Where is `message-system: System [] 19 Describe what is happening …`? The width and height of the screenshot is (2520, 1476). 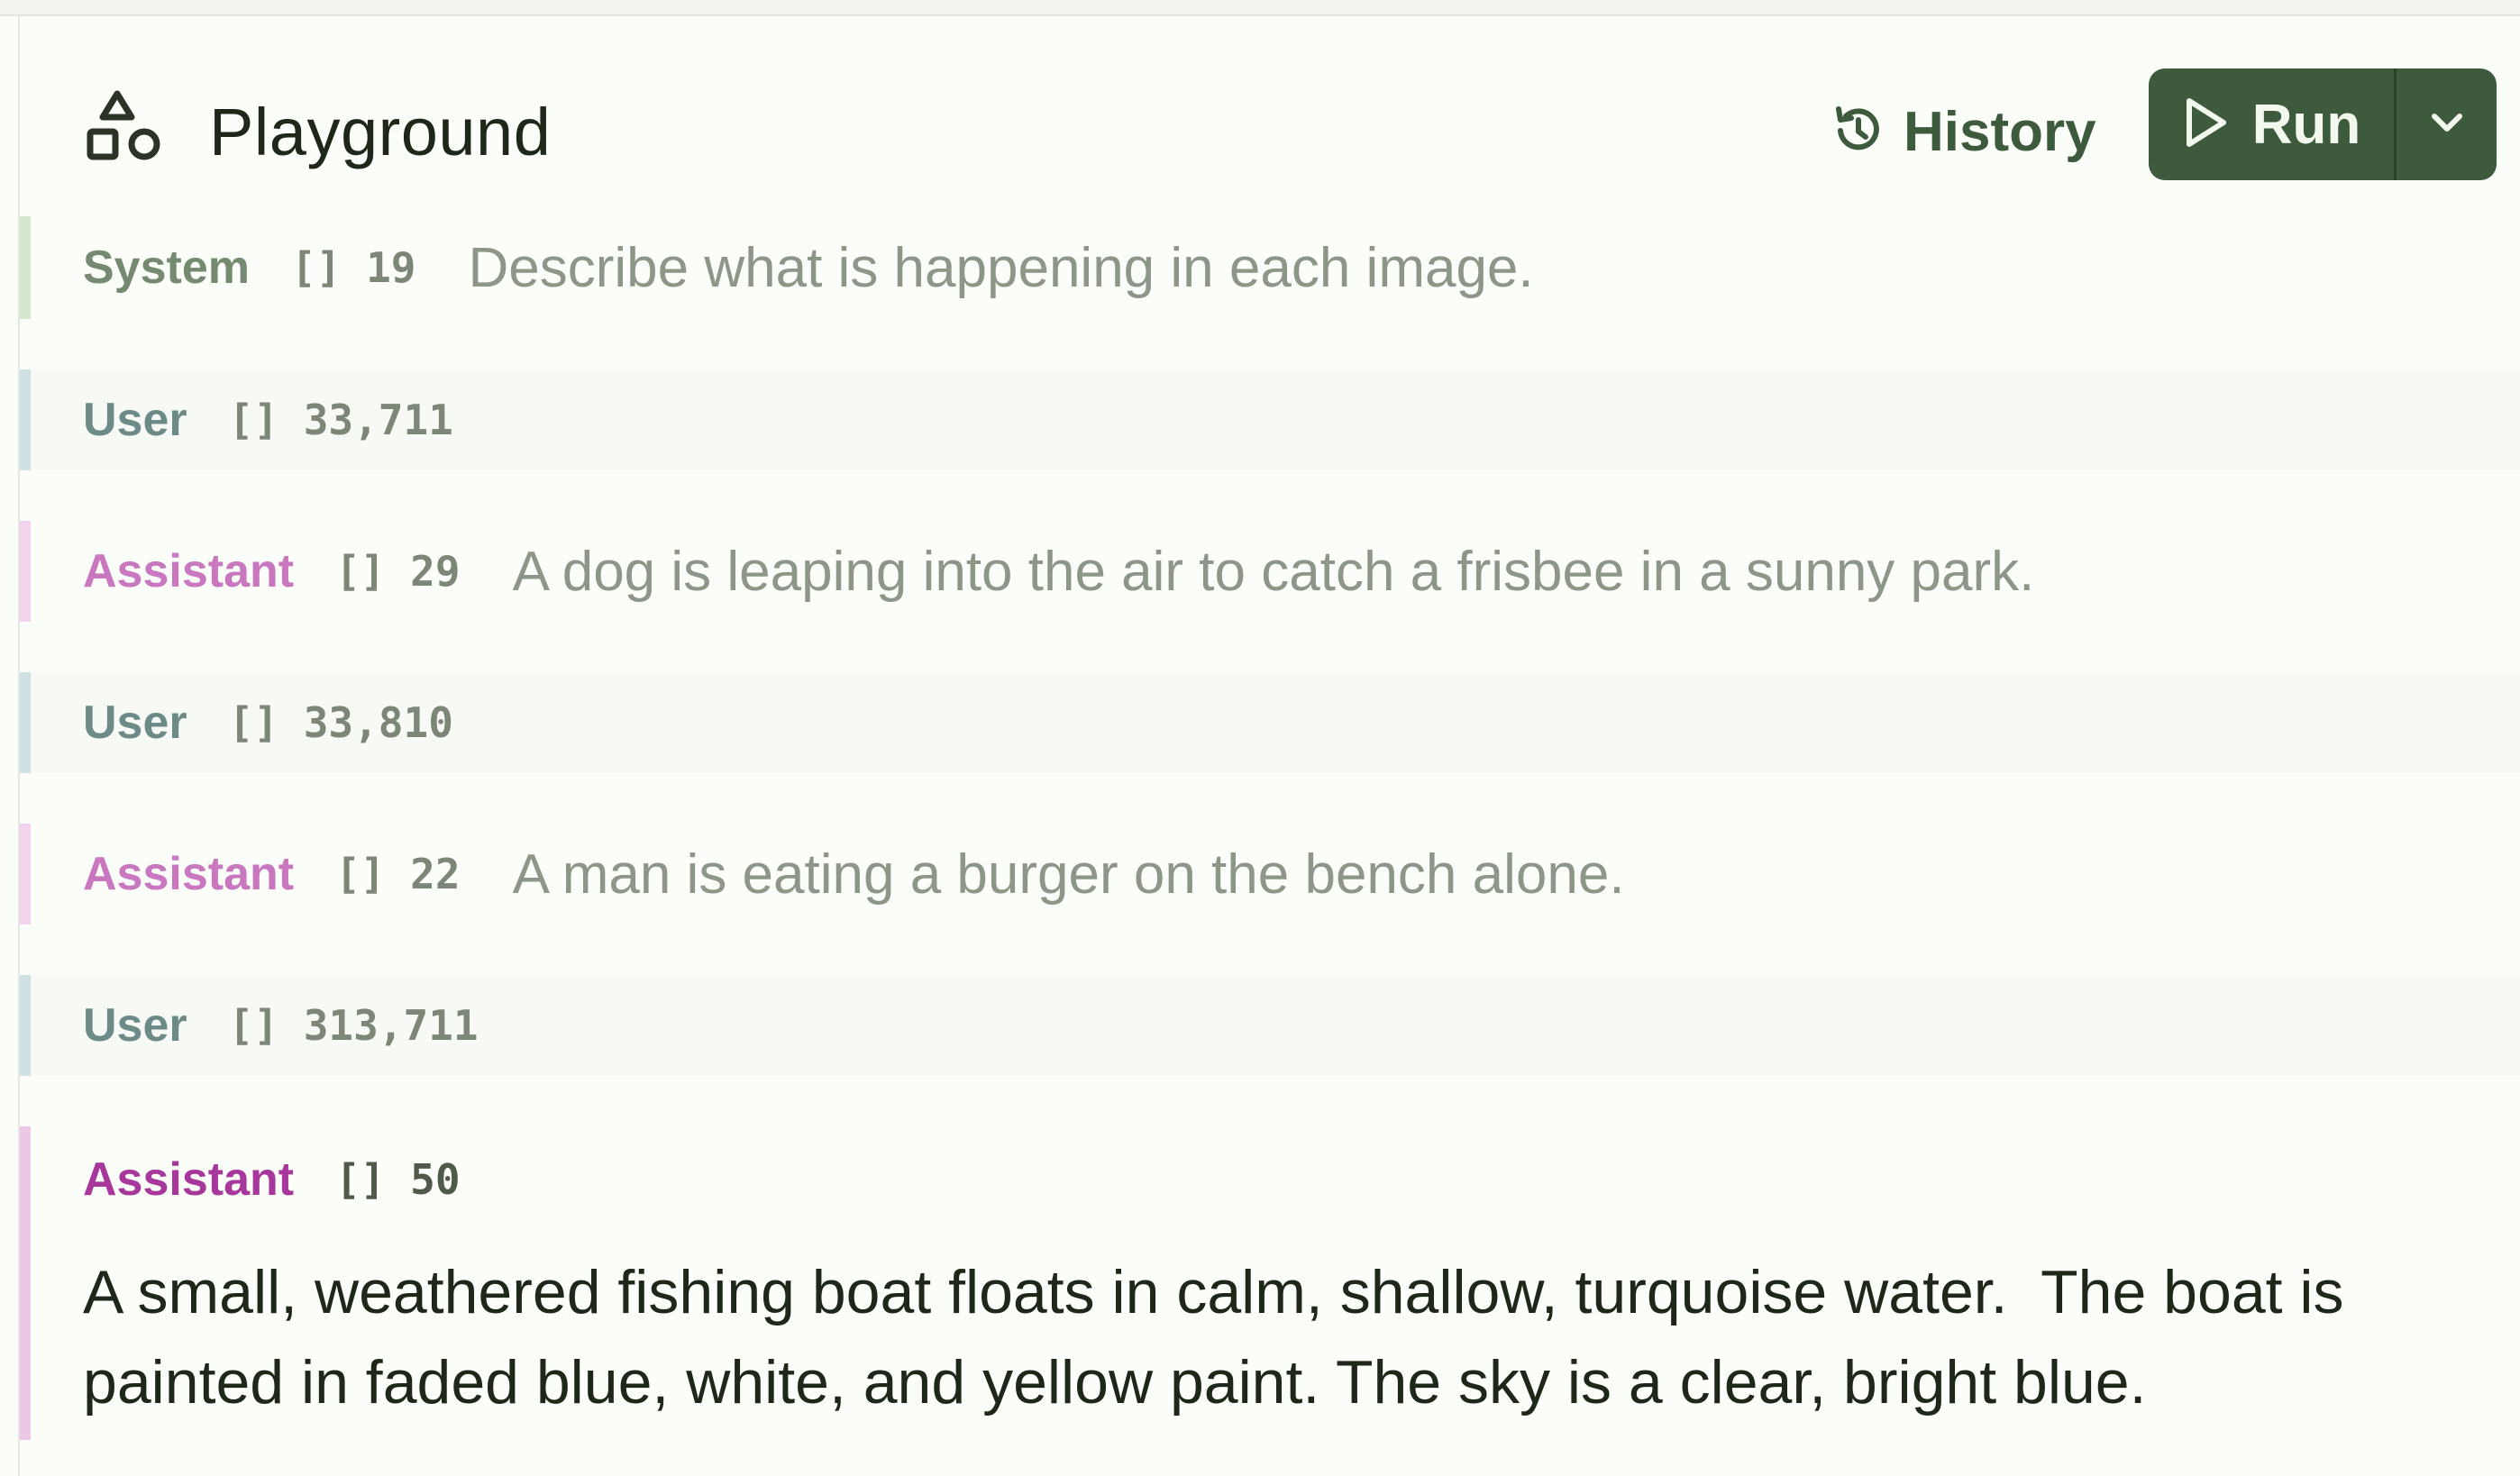 message-system: System [] 19 Describe what is happening … is located at coordinates (1270, 267).